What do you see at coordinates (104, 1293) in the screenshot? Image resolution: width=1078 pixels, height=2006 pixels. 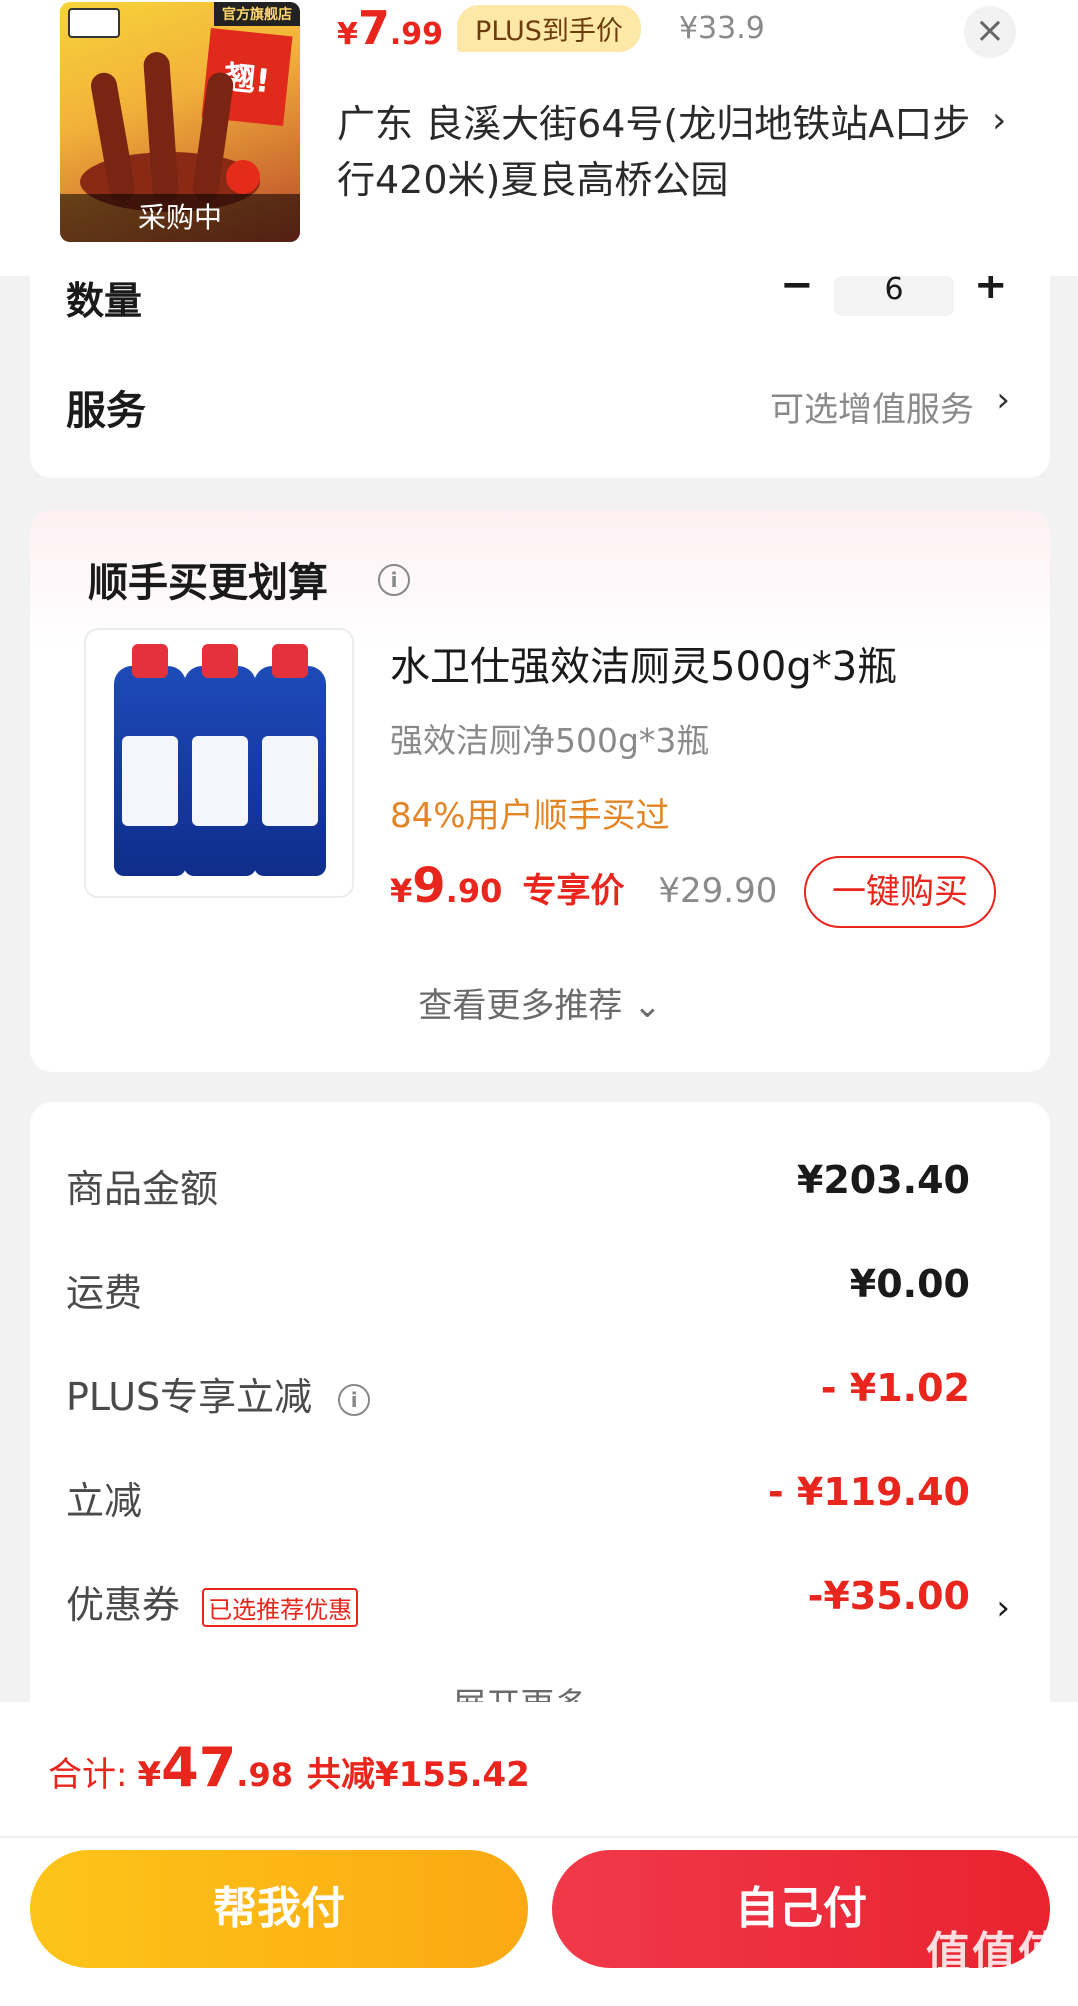 I see `fee-label: 运费` at bounding box center [104, 1293].